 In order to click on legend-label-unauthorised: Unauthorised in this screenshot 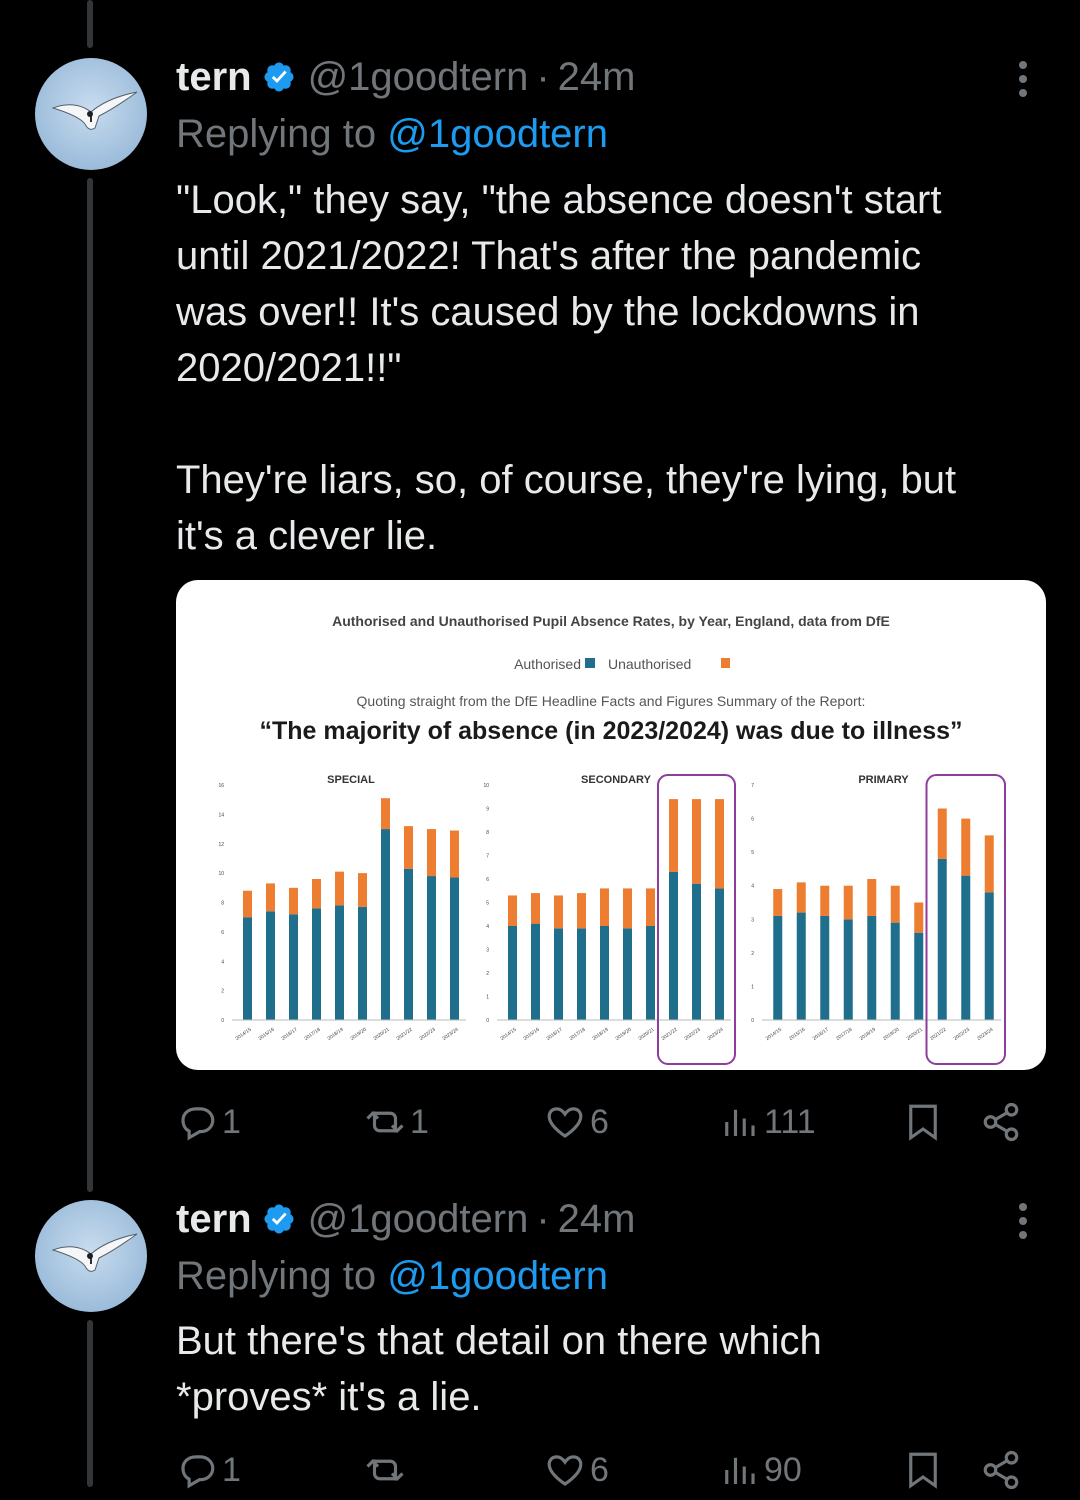, I will do `click(649, 664)`.